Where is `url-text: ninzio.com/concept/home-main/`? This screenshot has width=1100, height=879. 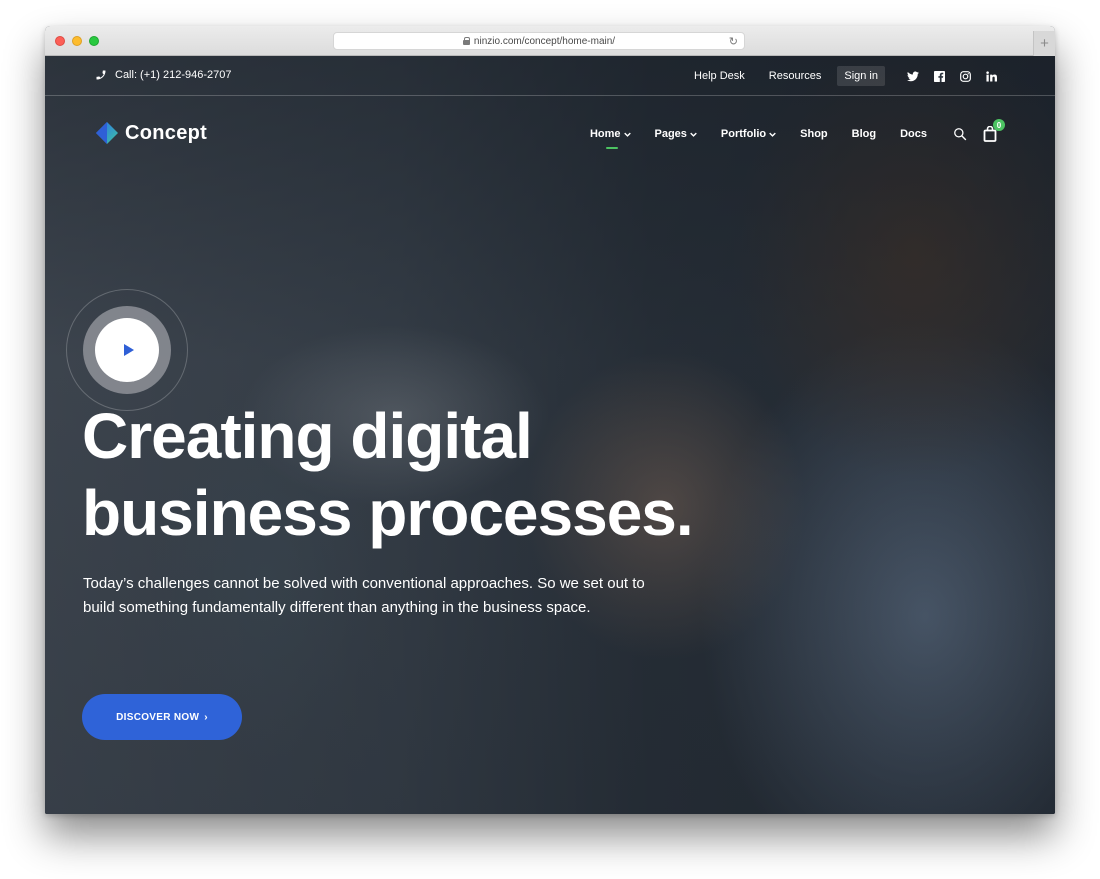
url-text: ninzio.com/concept/home-main/ is located at coordinates (544, 41).